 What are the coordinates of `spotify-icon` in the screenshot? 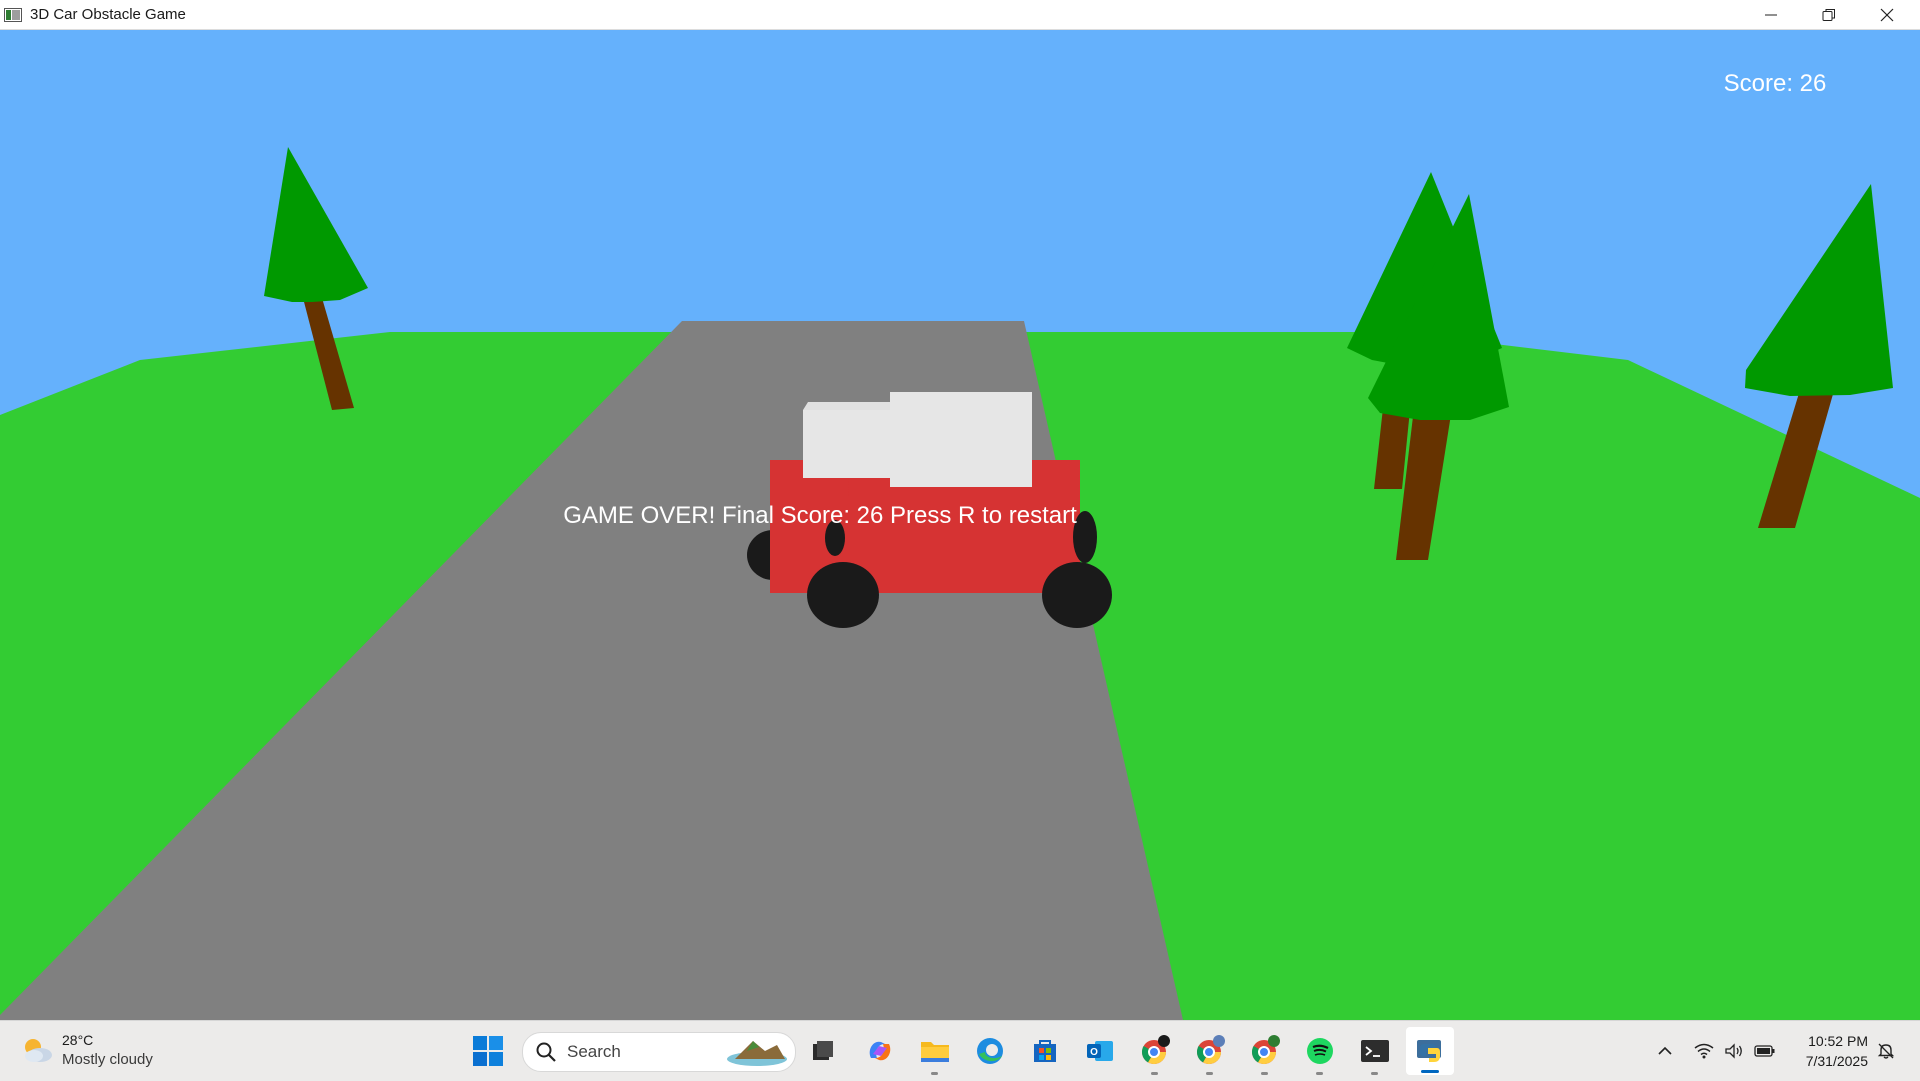 It's located at (1320, 1051).